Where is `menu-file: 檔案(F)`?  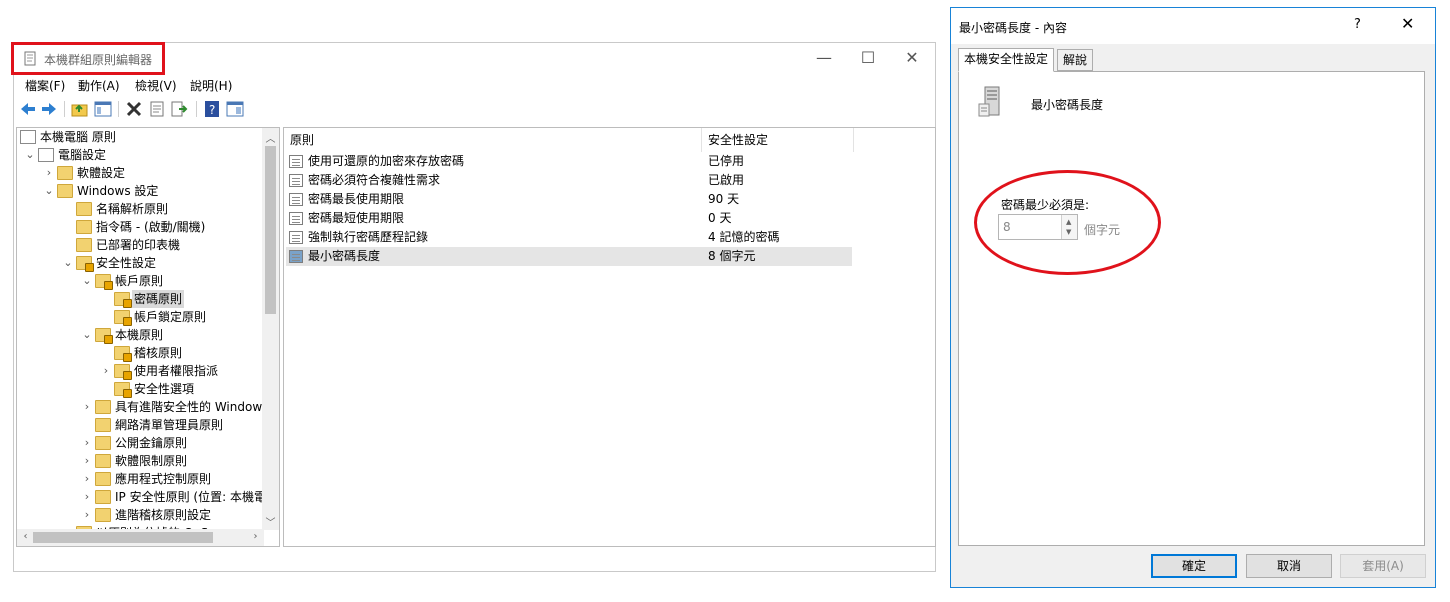
menu-file: 檔案(F) is located at coordinates (45, 85).